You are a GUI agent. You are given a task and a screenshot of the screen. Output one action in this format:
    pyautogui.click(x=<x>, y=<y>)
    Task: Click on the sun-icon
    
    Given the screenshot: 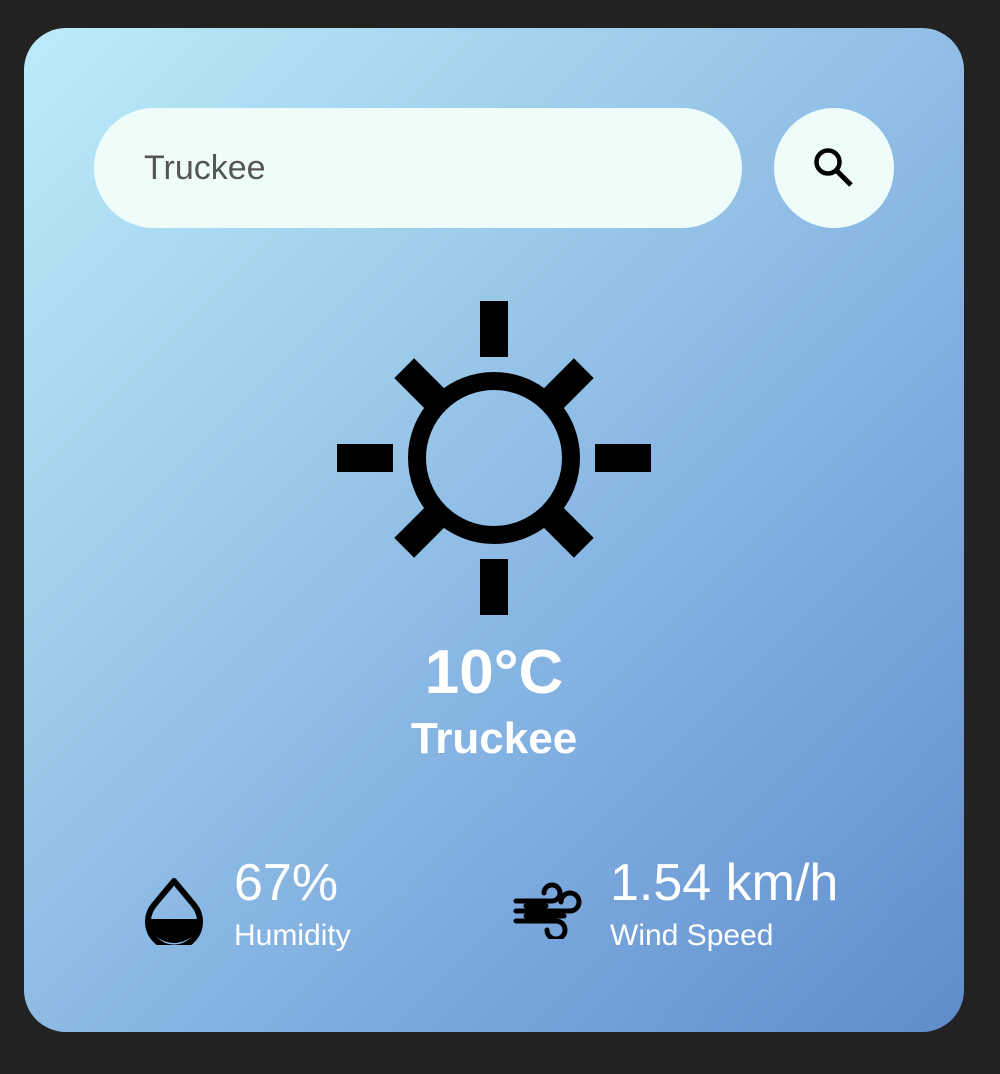 What is the action you would take?
    pyautogui.click(x=494, y=458)
    